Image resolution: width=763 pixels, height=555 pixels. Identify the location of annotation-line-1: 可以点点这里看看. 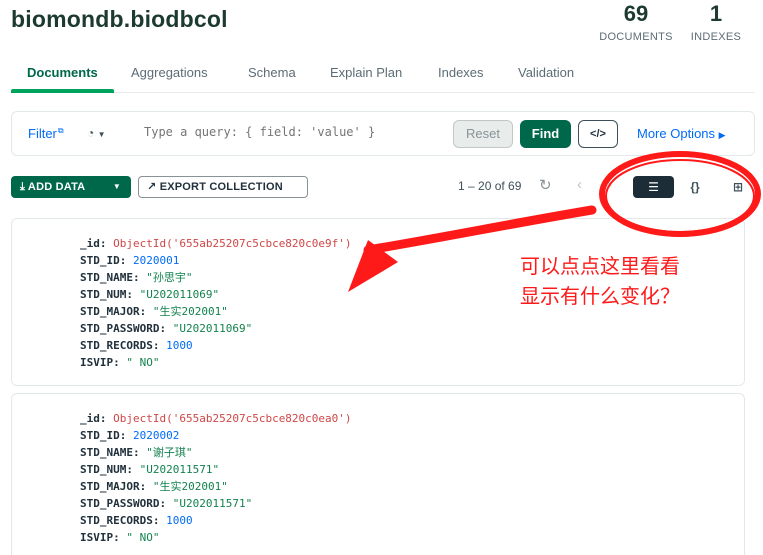
(600, 266).